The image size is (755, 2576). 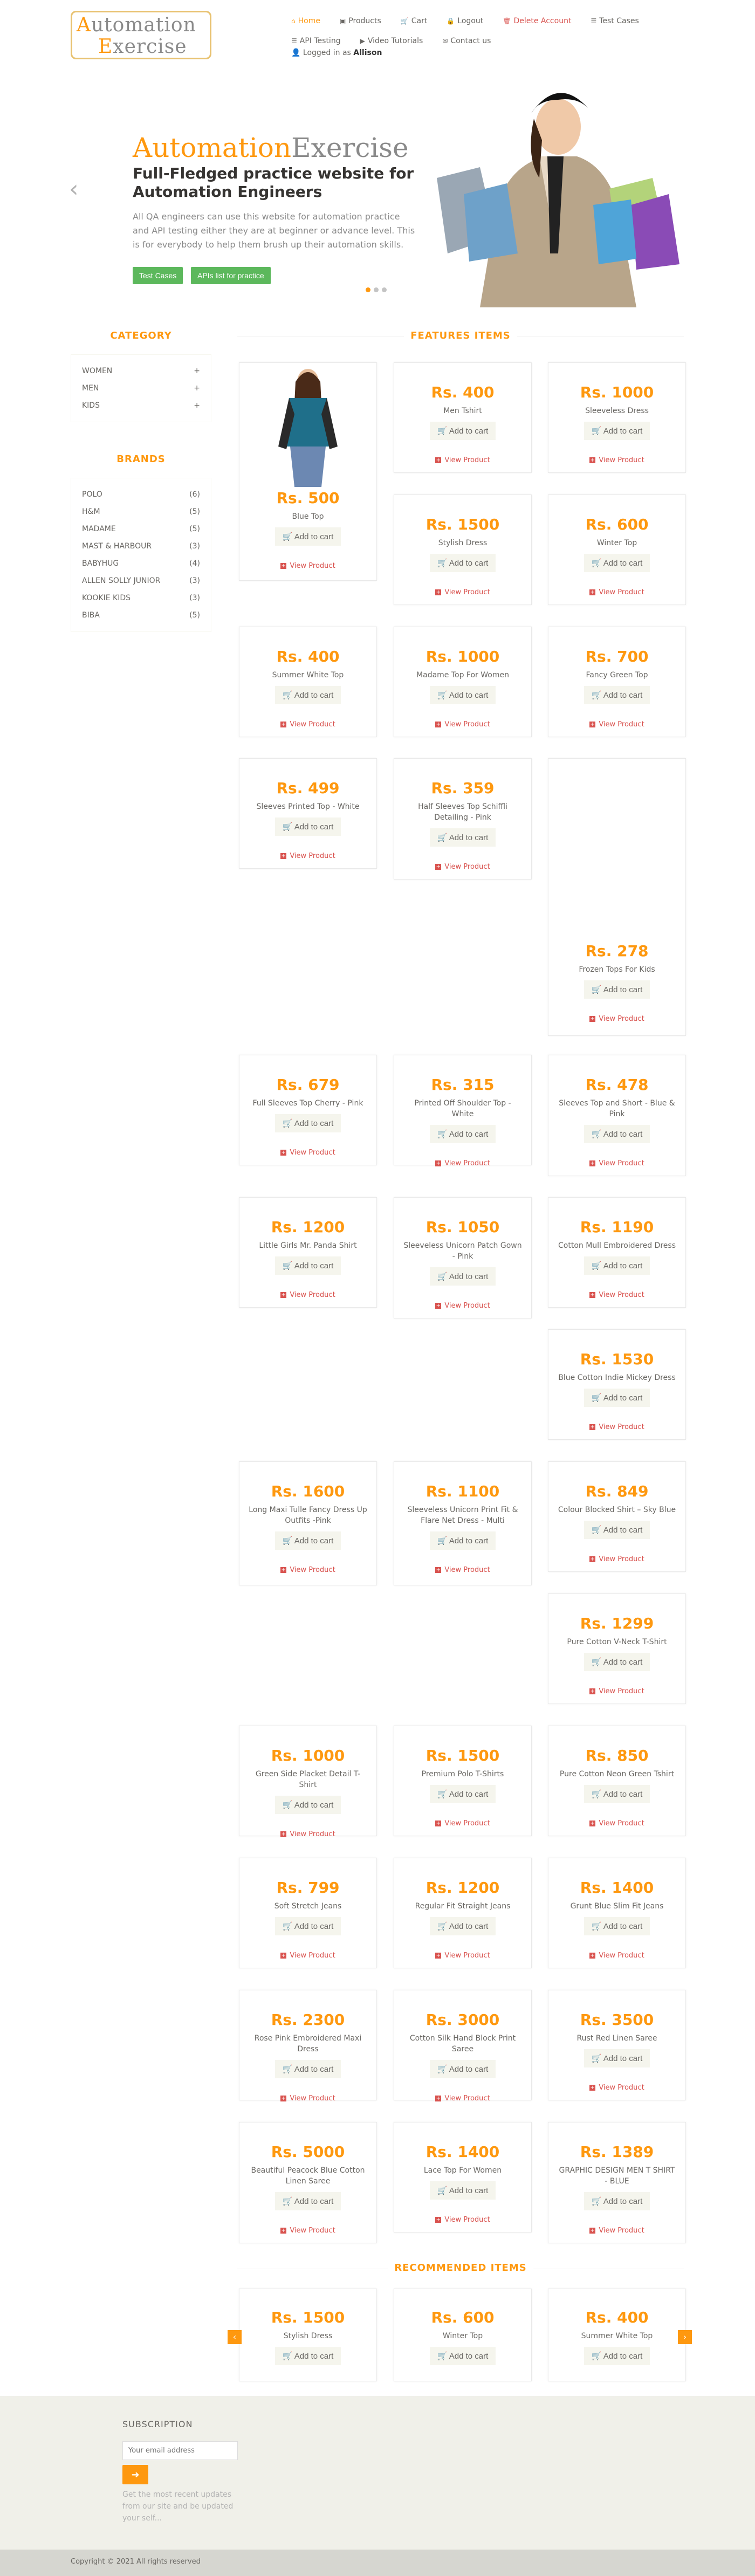 What do you see at coordinates (466, 41) in the screenshot?
I see `nav-contact-us: ✉ Contact us` at bounding box center [466, 41].